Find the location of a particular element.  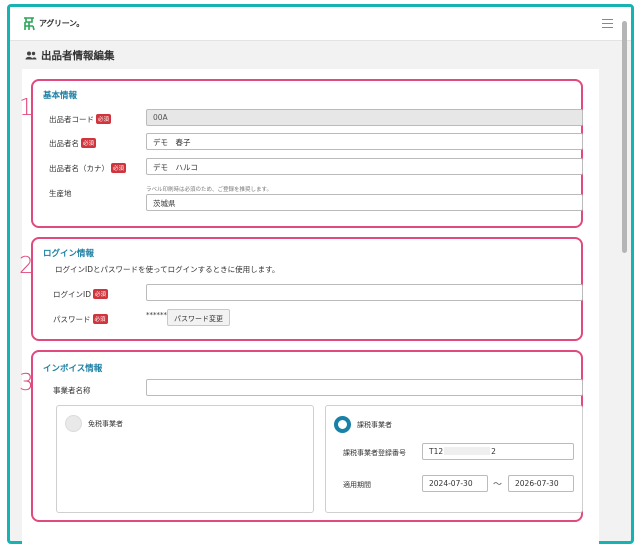

seller-name-input: デモ 春子 is located at coordinates (364, 141).